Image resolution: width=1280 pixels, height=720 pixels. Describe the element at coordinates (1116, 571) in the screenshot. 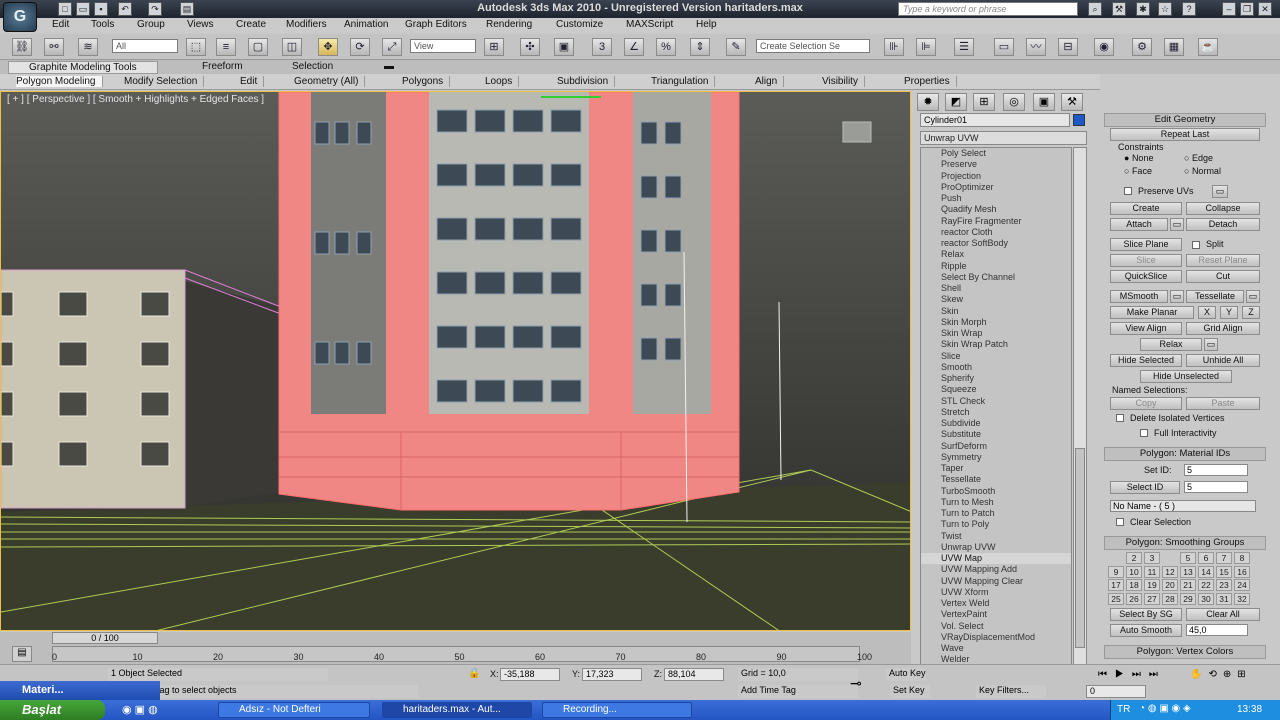

I see `smoothing-group-button: 9` at that location.